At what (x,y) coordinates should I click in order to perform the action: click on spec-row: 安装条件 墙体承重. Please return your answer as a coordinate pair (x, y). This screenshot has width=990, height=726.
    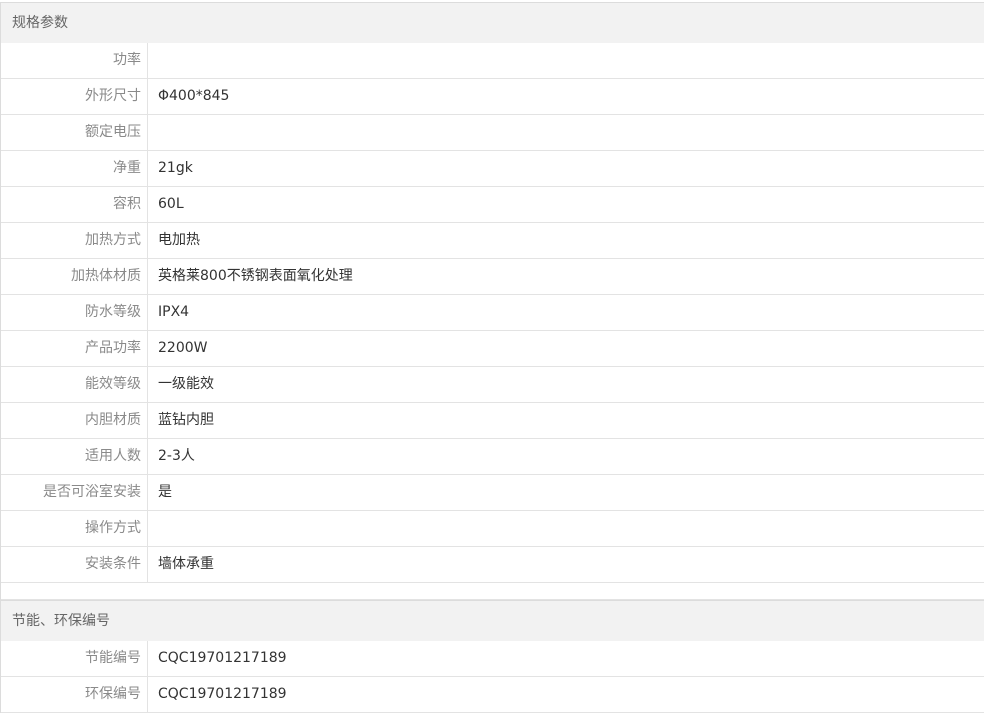
    Looking at the image, I should click on (492, 565).